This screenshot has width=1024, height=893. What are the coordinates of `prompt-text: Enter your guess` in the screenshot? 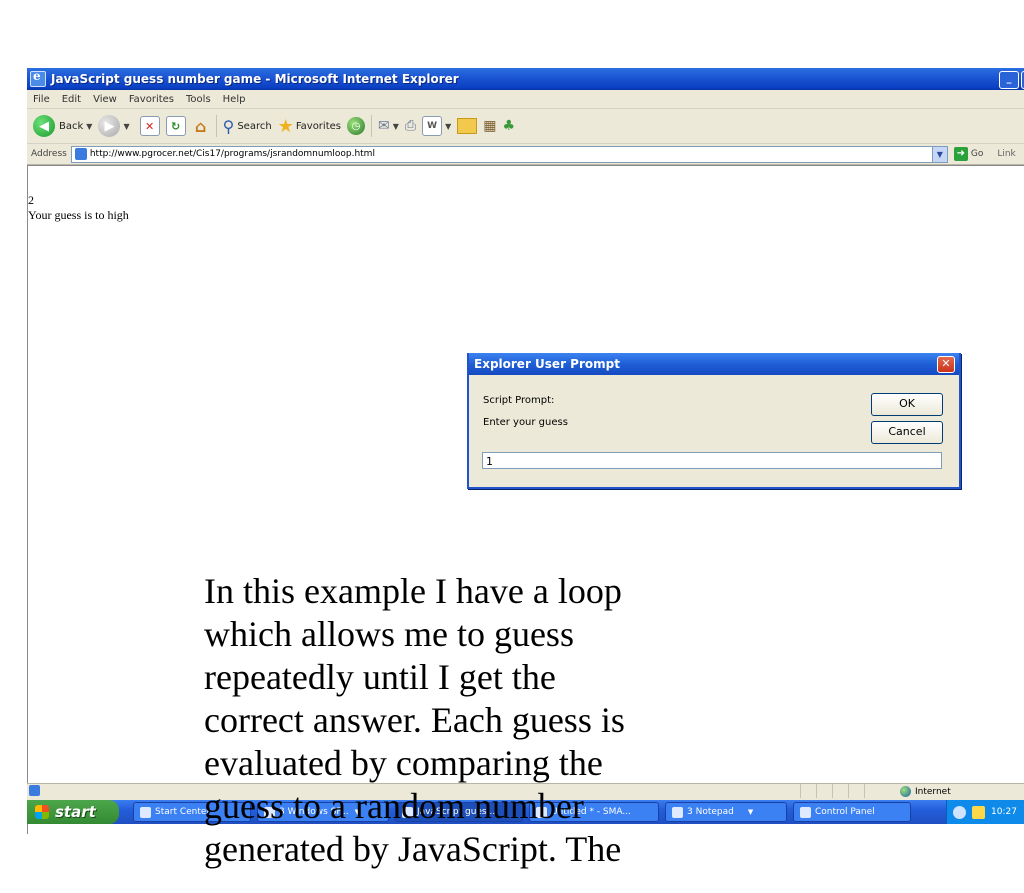 It's located at (525, 422).